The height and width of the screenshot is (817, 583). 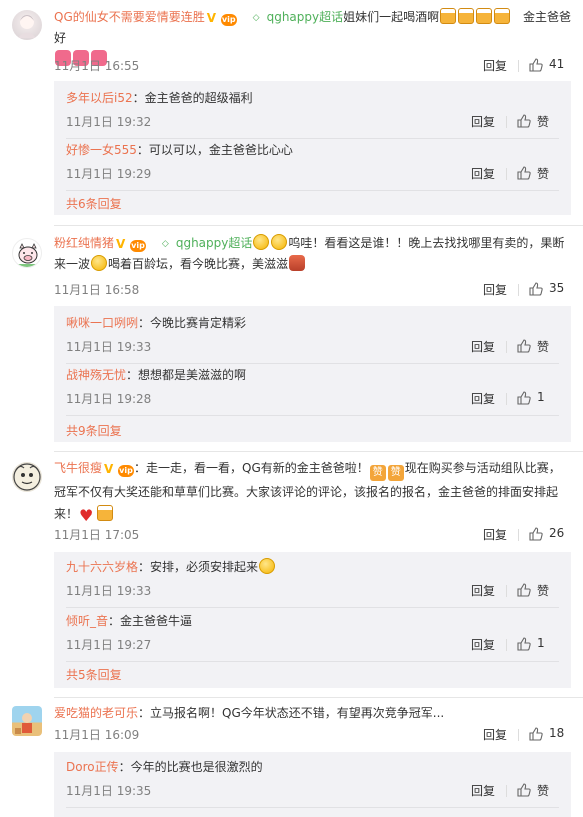 I want to click on comment-meta: 11月1日 16:09 回复 18, so click(x=312, y=735).